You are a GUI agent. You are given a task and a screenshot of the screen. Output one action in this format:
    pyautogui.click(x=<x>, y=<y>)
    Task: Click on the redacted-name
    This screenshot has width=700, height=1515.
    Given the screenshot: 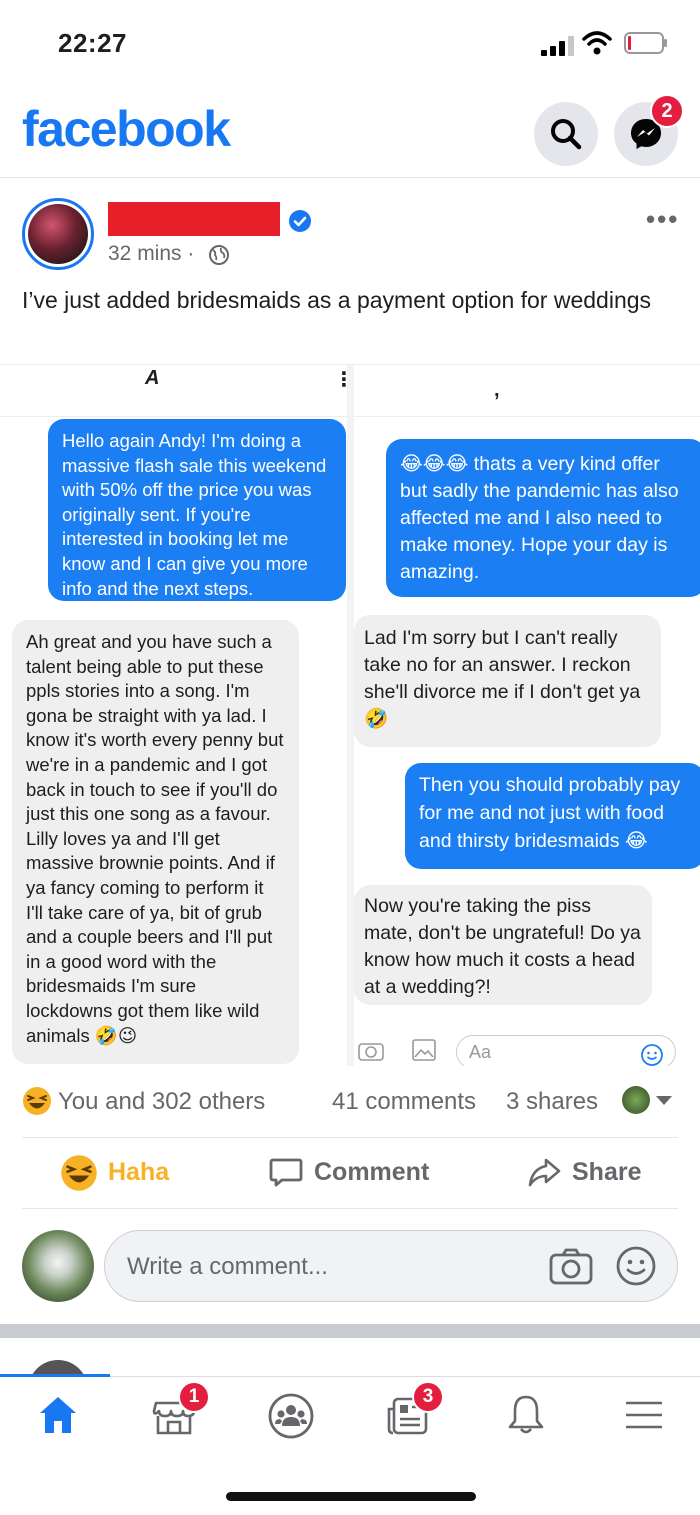 What is the action you would take?
    pyautogui.click(x=194, y=219)
    